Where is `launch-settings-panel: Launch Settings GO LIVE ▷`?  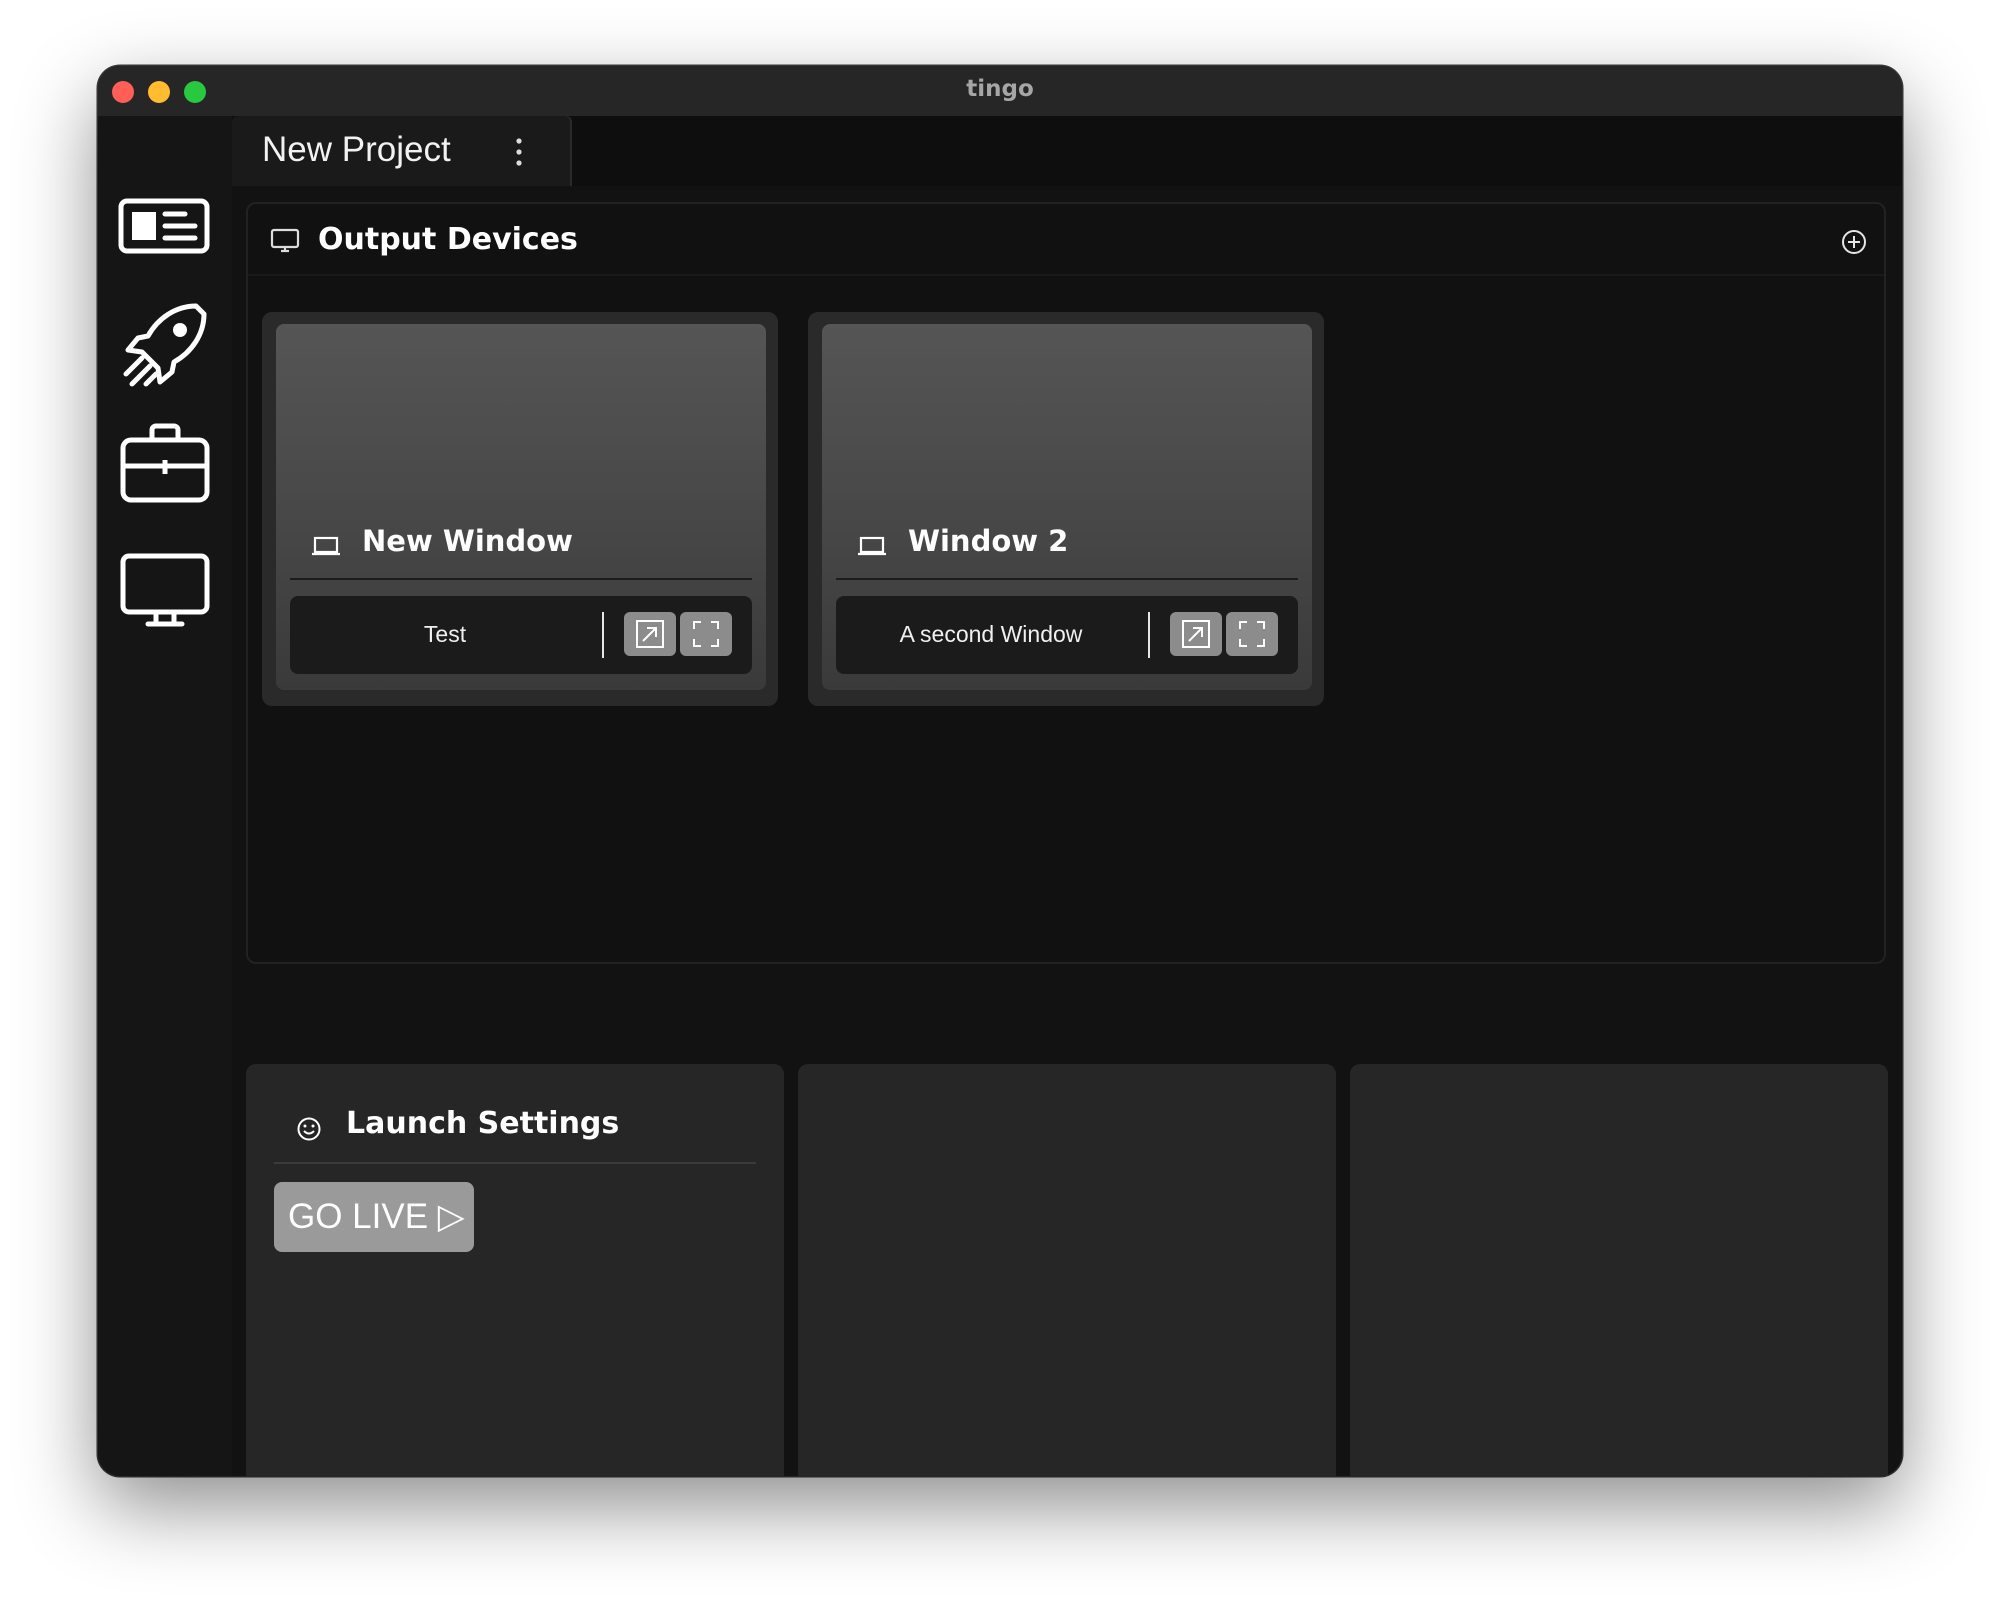 launch-settings-panel: Launch Settings GO LIVE ▷ is located at coordinates (515, 1270).